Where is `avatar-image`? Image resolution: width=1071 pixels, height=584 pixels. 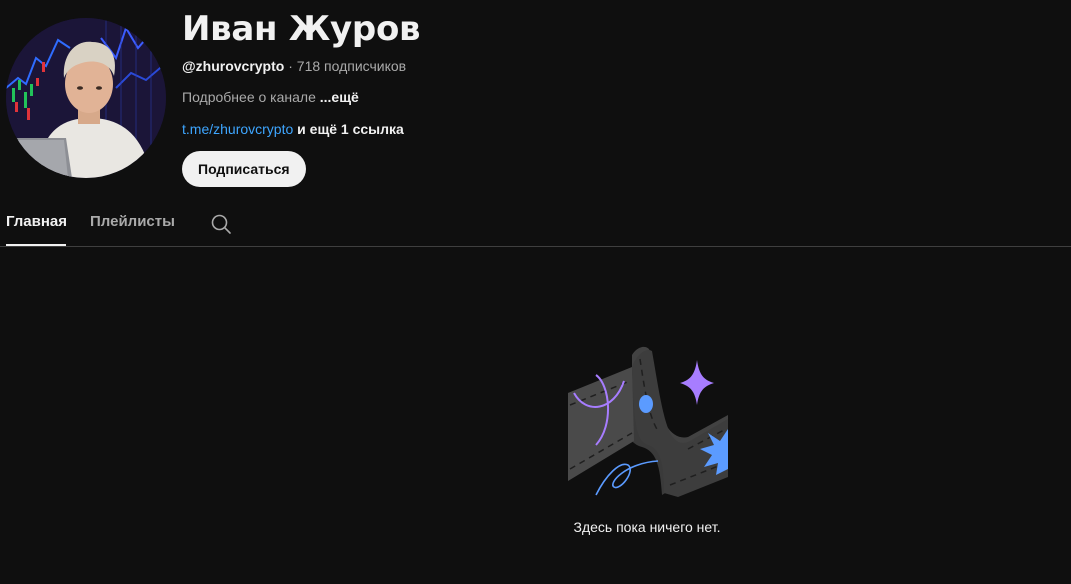 avatar-image is located at coordinates (86, 98).